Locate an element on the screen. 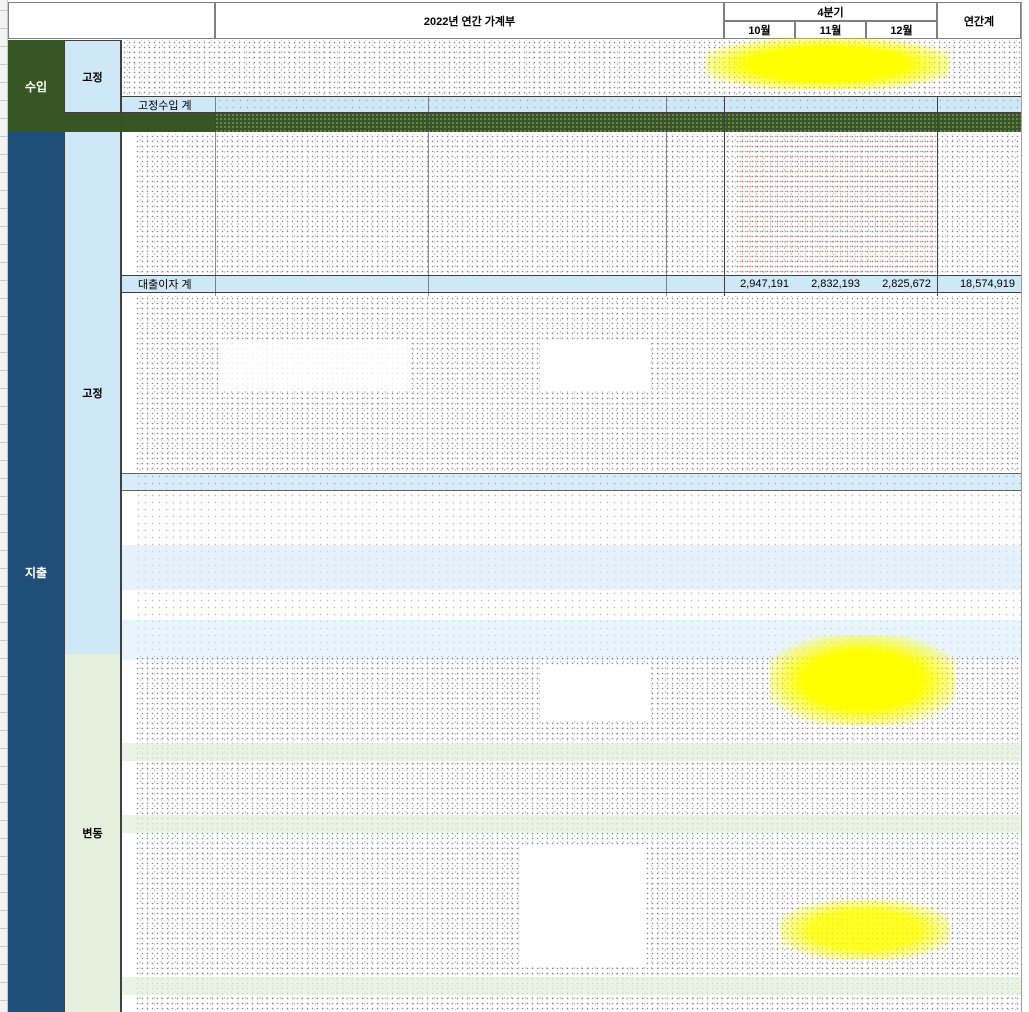 The height and width of the screenshot is (1012, 1029). loan-interest-nov: 2,832,193 is located at coordinates (835, 284).